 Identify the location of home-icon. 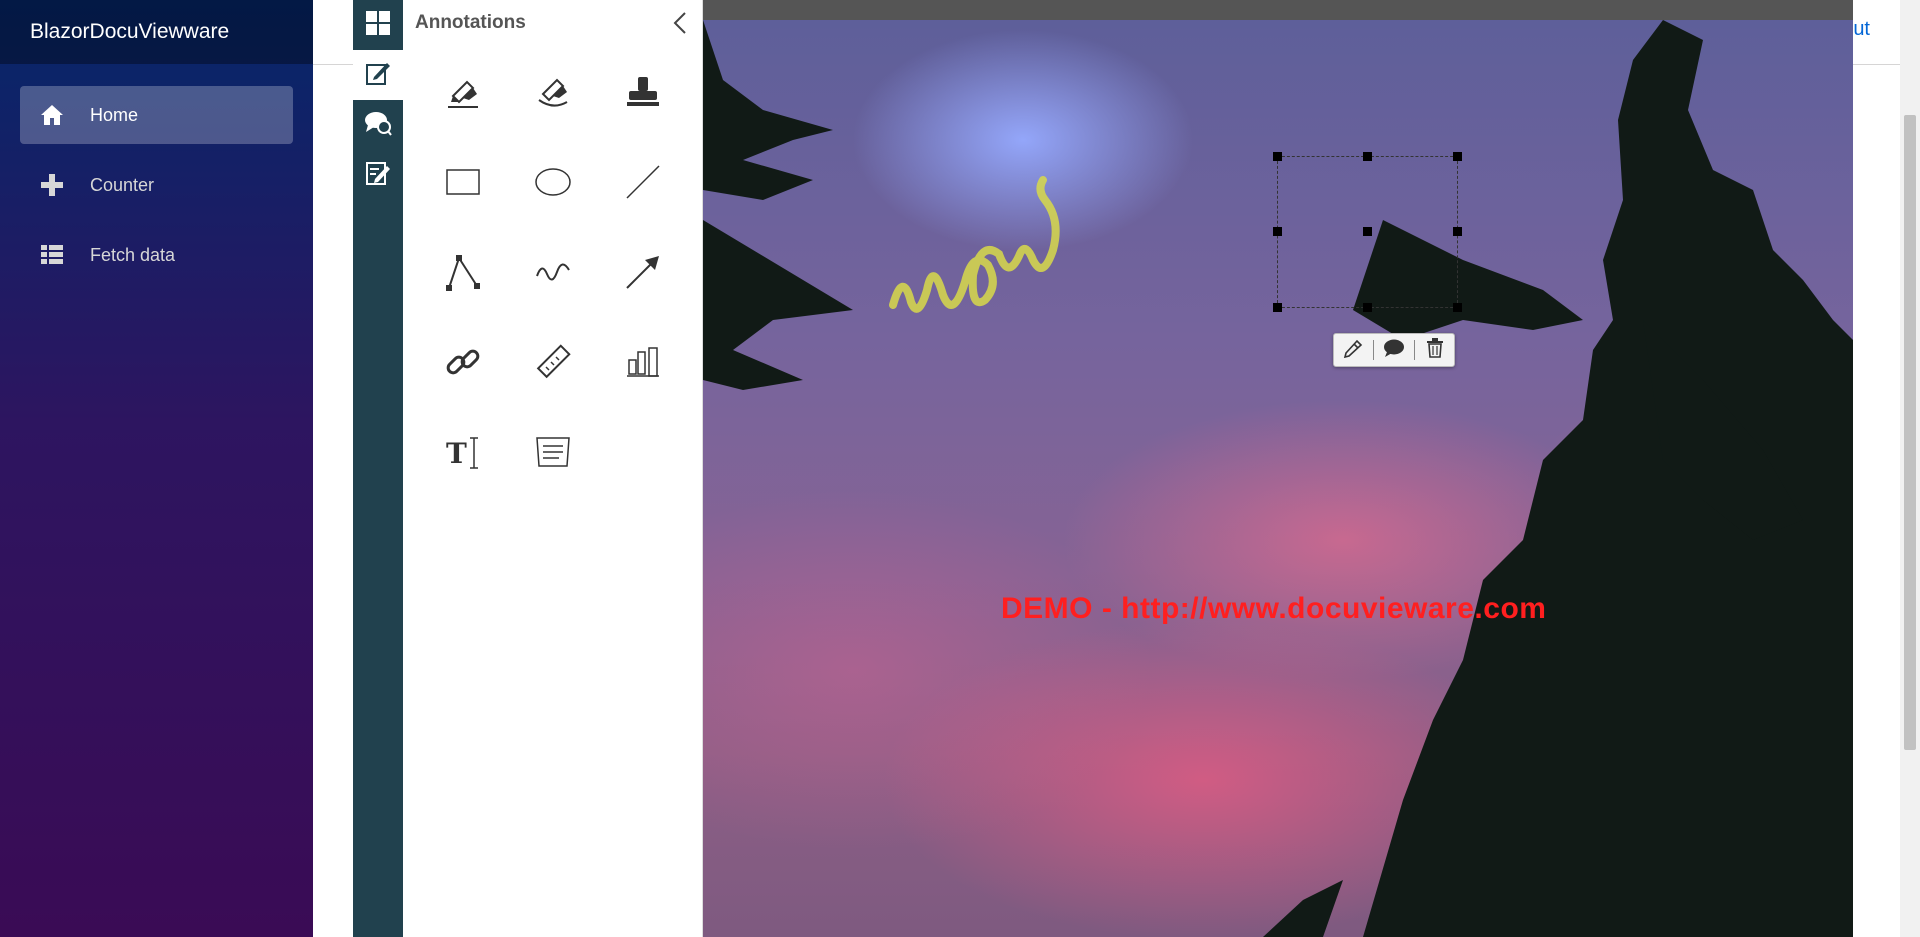
(52, 115).